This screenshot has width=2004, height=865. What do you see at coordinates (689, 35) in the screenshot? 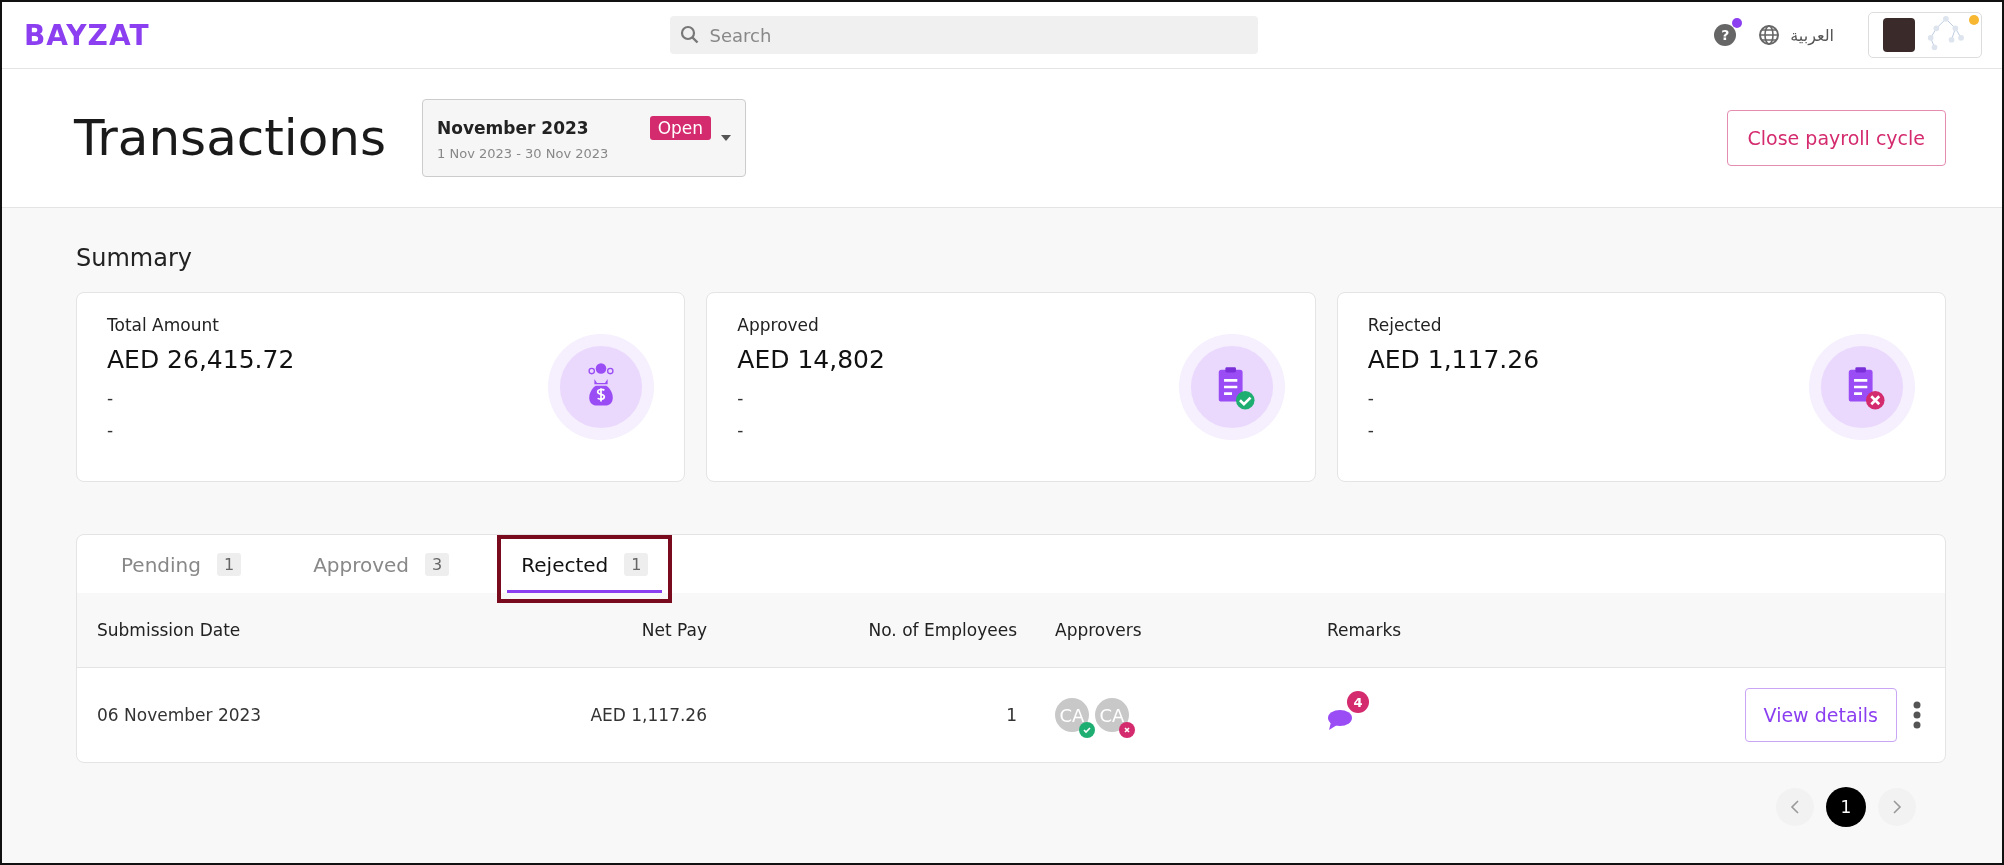
I see `search-icon` at bounding box center [689, 35].